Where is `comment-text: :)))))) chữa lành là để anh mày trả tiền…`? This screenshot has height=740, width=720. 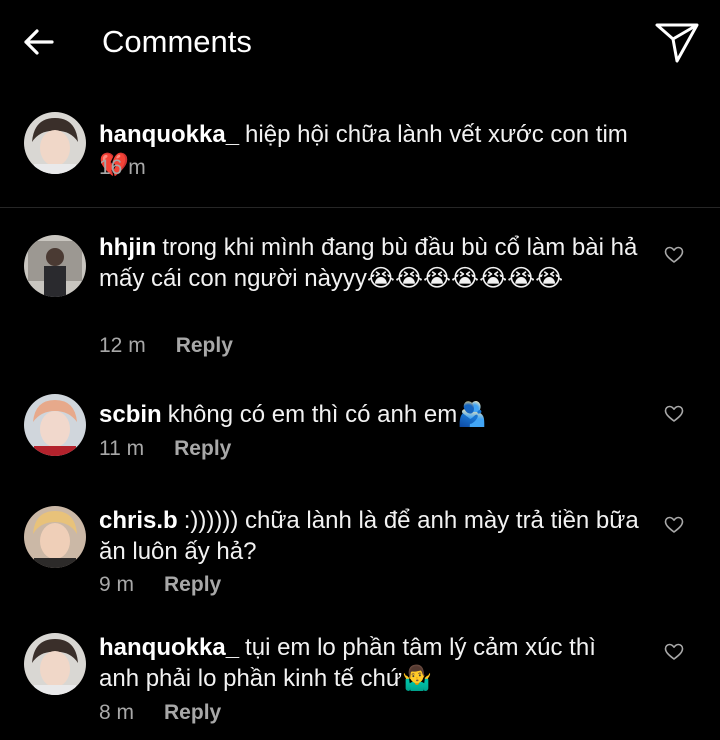
comment-text: :)))))) chữa lành là để anh mày trả tiền… is located at coordinates (369, 536).